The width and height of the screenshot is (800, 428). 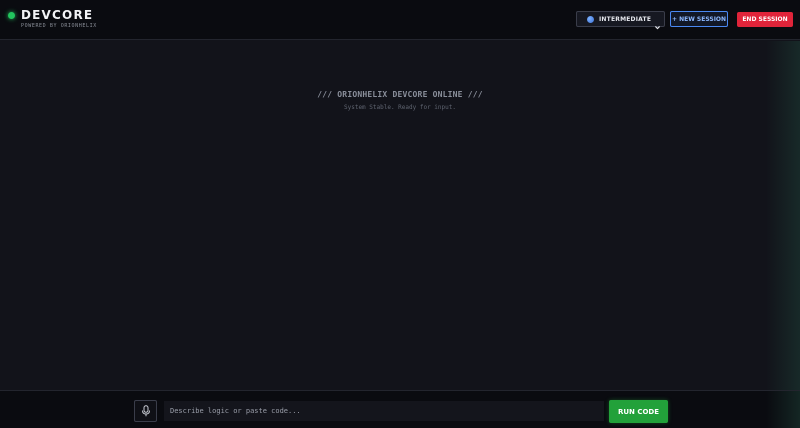 What do you see at coordinates (384, 411) in the screenshot?
I see `prompt-input` at bounding box center [384, 411].